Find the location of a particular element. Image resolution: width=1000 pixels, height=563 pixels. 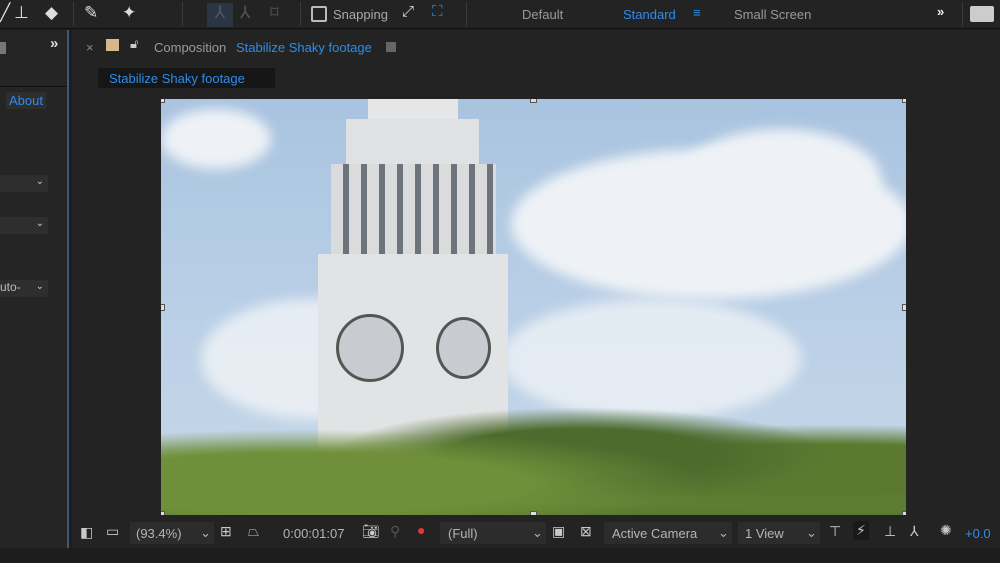

snap-grid-icon: ⛶ is located at coordinates (437, 11).